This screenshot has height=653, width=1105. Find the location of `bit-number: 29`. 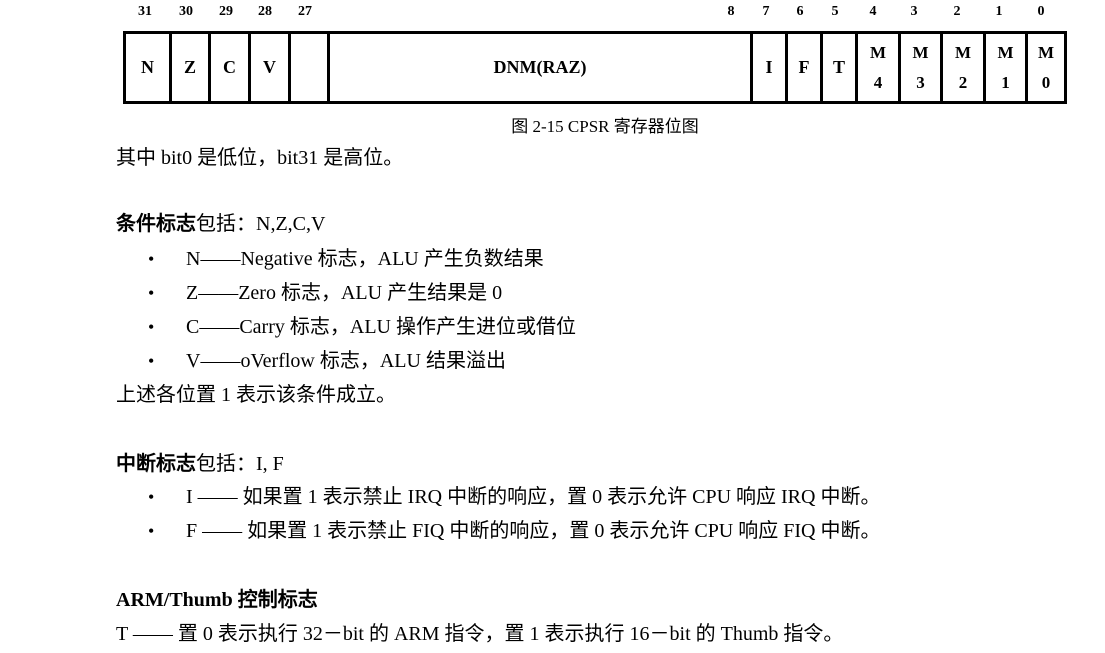

bit-number: 29 is located at coordinates (226, 11).